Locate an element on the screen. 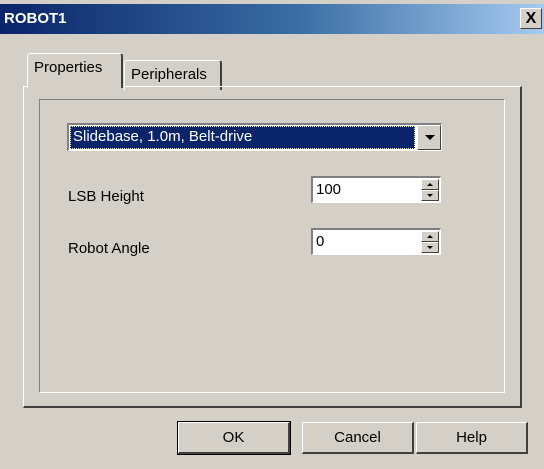 The height and width of the screenshot is (469, 544). window-title: ROBOT1 is located at coordinates (35, 18).